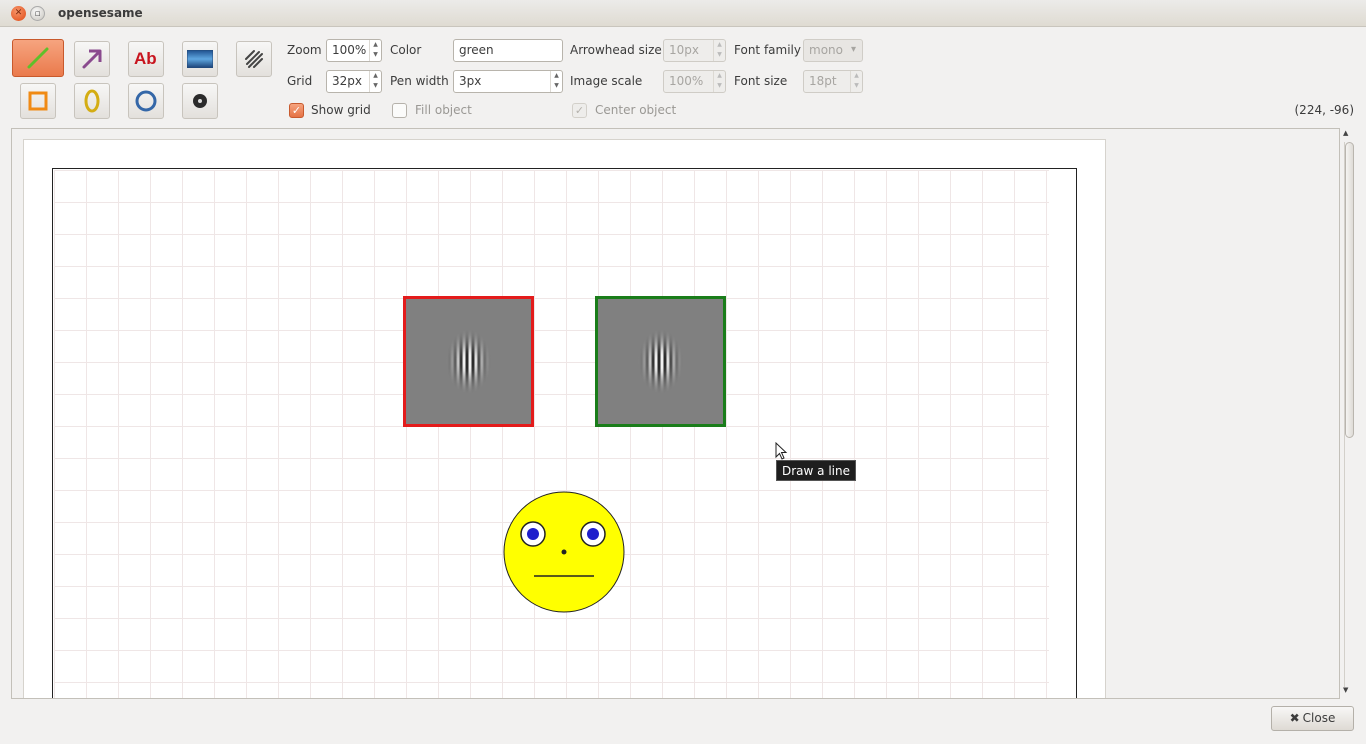 The image size is (1366, 744). Describe the element at coordinates (853, 49) in the screenshot. I see `chevron-down-icon: ▾` at that location.